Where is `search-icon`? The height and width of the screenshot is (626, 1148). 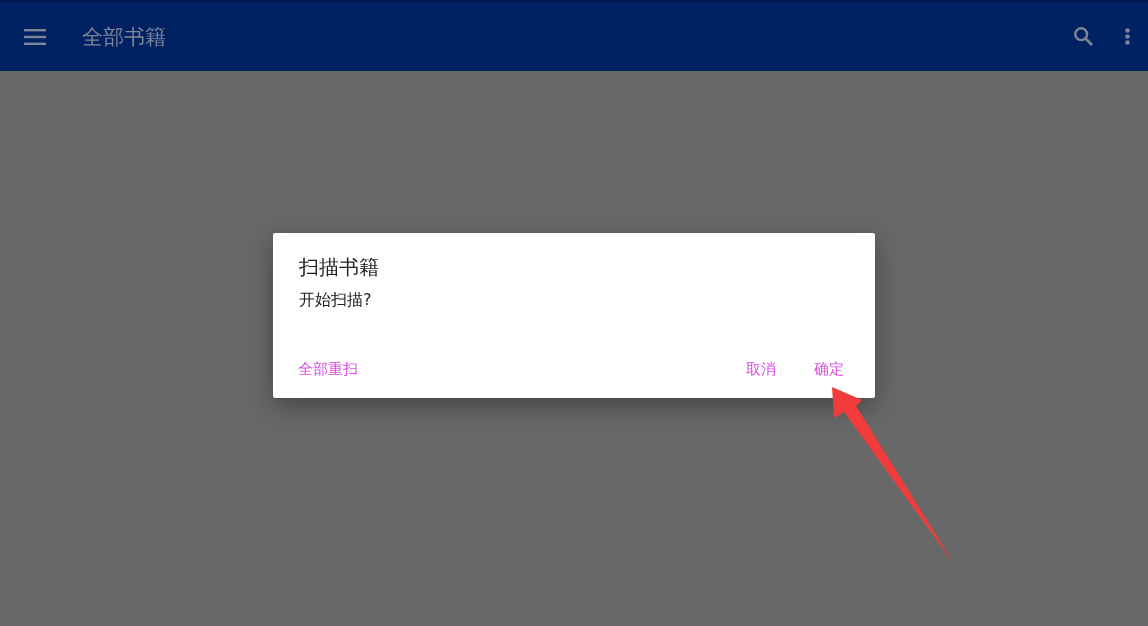
search-icon is located at coordinates (1083, 36).